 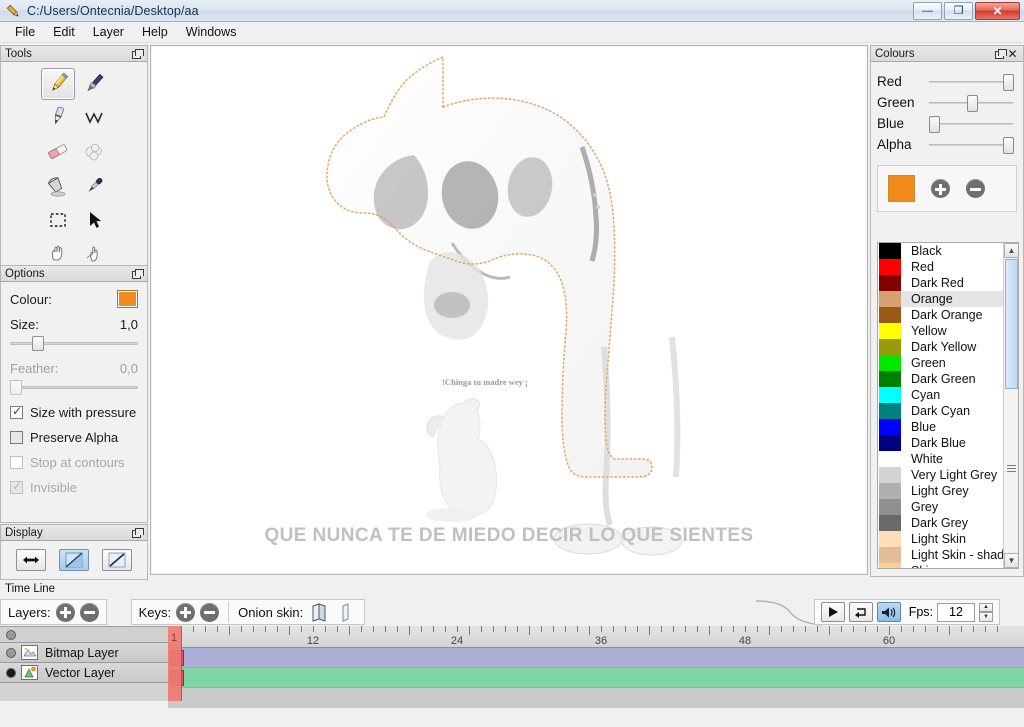 I want to click on timeline-row-vector, so click(x=596, y=678).